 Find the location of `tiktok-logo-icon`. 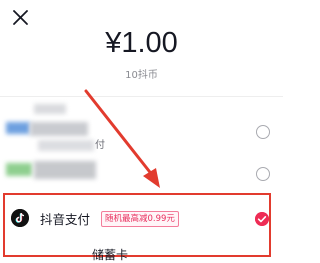

tiktok-logo-icon is located at coordinates (20, 218).